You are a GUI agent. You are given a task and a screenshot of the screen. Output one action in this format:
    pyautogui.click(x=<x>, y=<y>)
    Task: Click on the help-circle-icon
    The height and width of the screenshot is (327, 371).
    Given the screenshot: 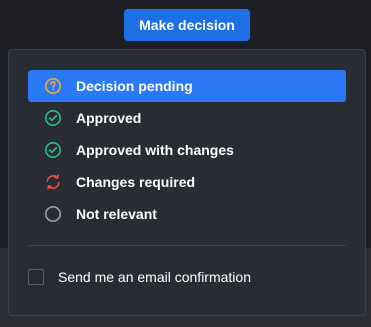 What is the action you would take?
    pyautogui.click(x=53, y=86)
    